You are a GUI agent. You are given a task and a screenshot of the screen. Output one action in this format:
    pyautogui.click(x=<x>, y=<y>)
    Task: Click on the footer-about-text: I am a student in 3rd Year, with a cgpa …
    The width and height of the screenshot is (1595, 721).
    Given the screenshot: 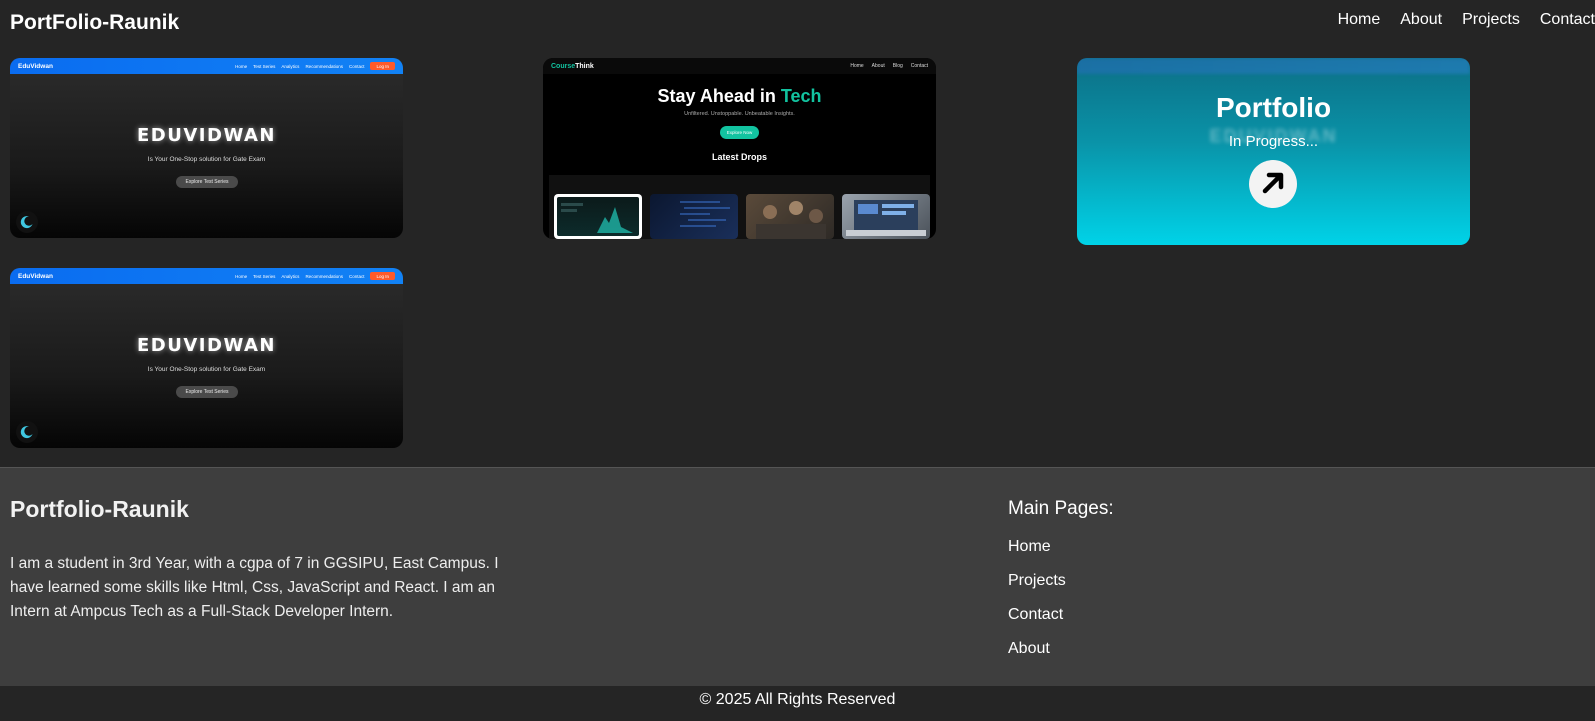 What is the action you would take?
    pyautogui.click(x=254, y=587)
    